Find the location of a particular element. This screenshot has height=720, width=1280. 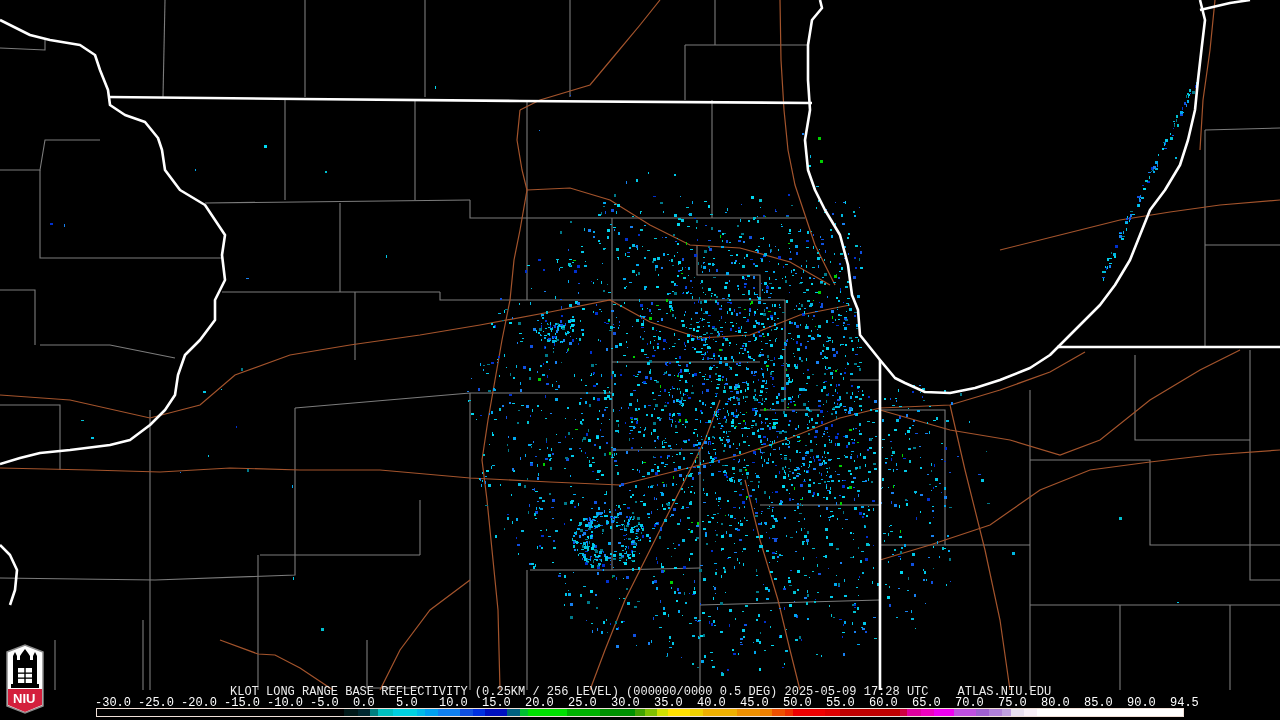

scale-label: 70.0 is located at coordinates (970, 703).